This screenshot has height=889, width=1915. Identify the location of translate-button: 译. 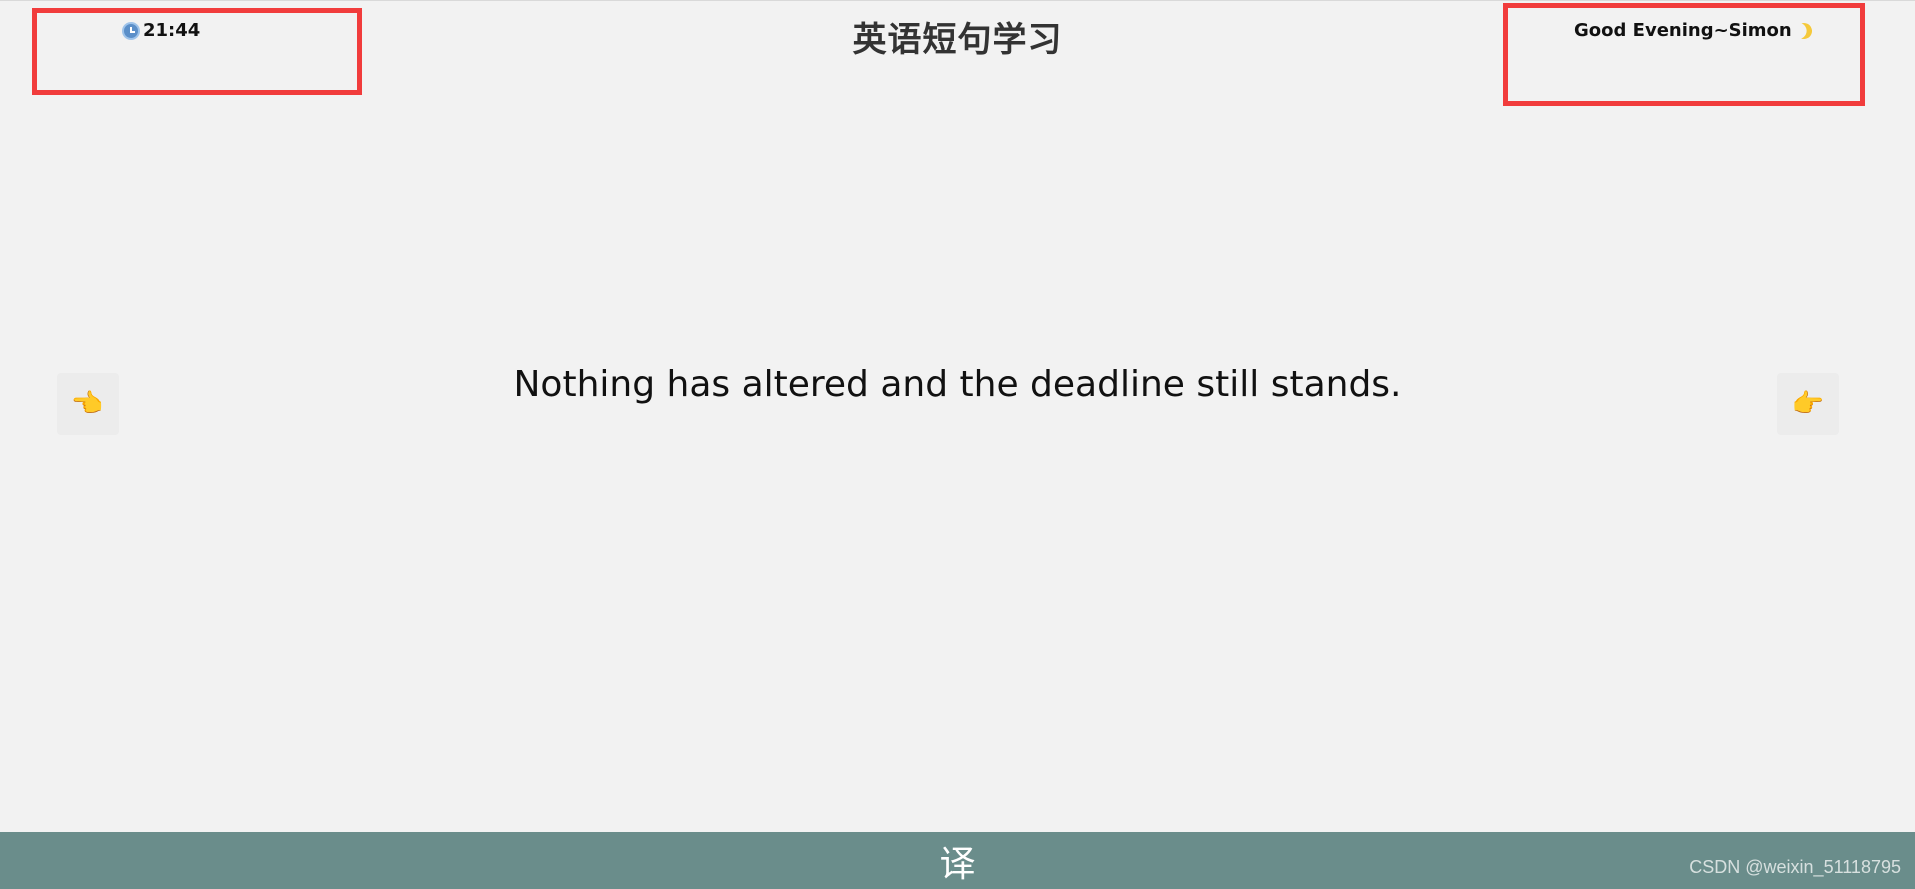
(957, 860).